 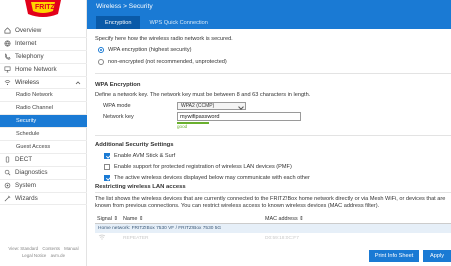 What do you see at coordinates (273, 126) in the screenshot?
I see `key-strength: good` at bounding box center [273, 126].